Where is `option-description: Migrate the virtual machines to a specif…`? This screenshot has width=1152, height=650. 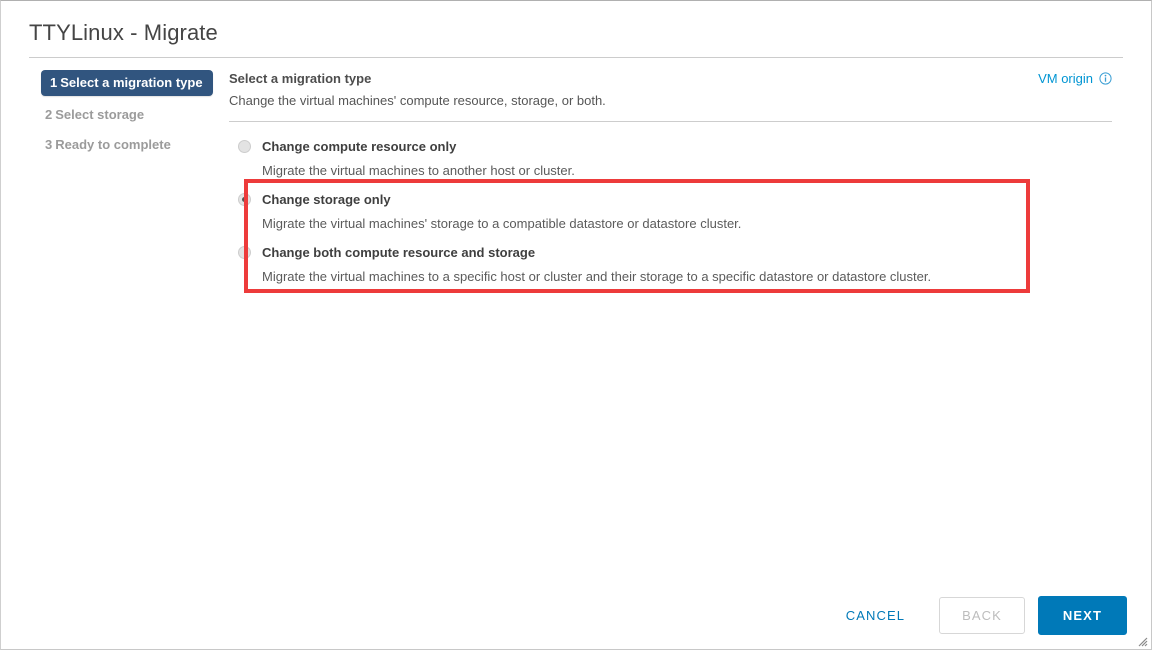 option-description: Migrate the virtual machines to a specif… is located at coordinates (597, 276).